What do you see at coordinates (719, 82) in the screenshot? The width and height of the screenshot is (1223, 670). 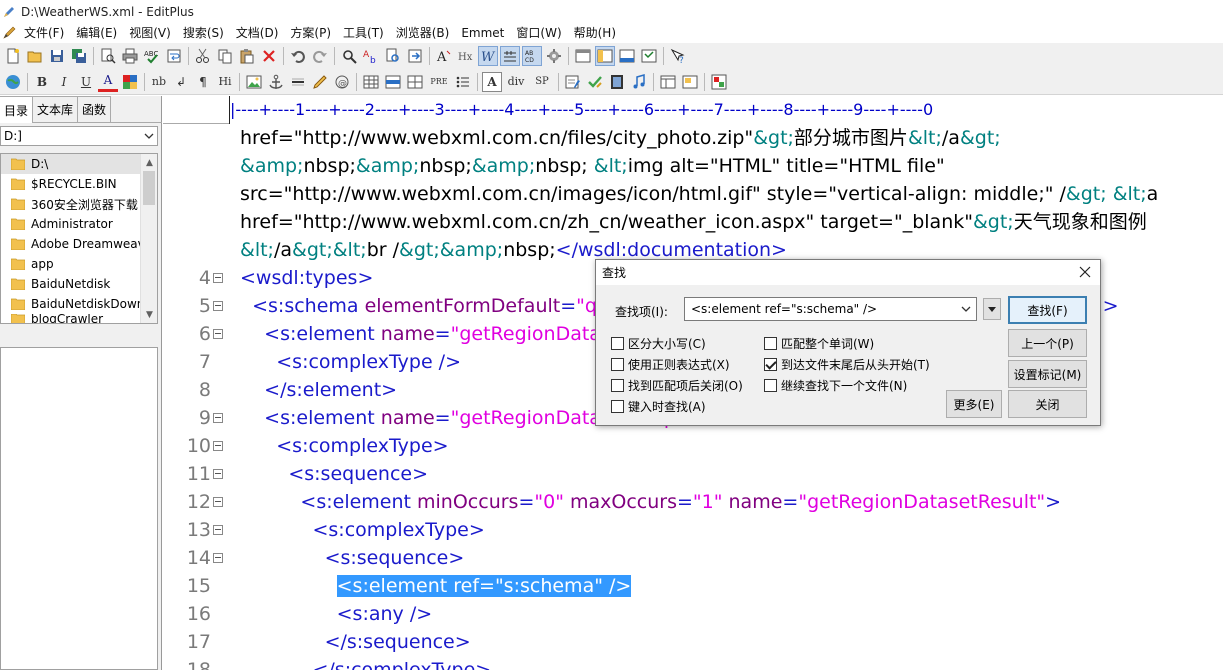 I see `html-toolbar-color-icon` at bounding box center [719, 82].